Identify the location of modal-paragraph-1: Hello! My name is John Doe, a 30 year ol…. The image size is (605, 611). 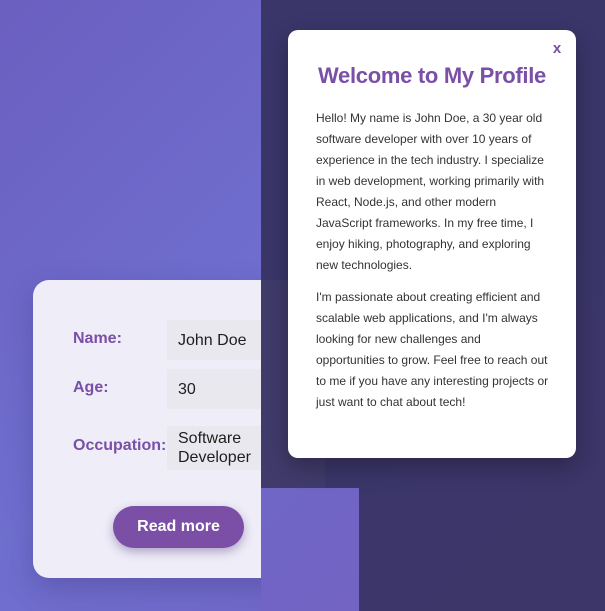
(430, 191).